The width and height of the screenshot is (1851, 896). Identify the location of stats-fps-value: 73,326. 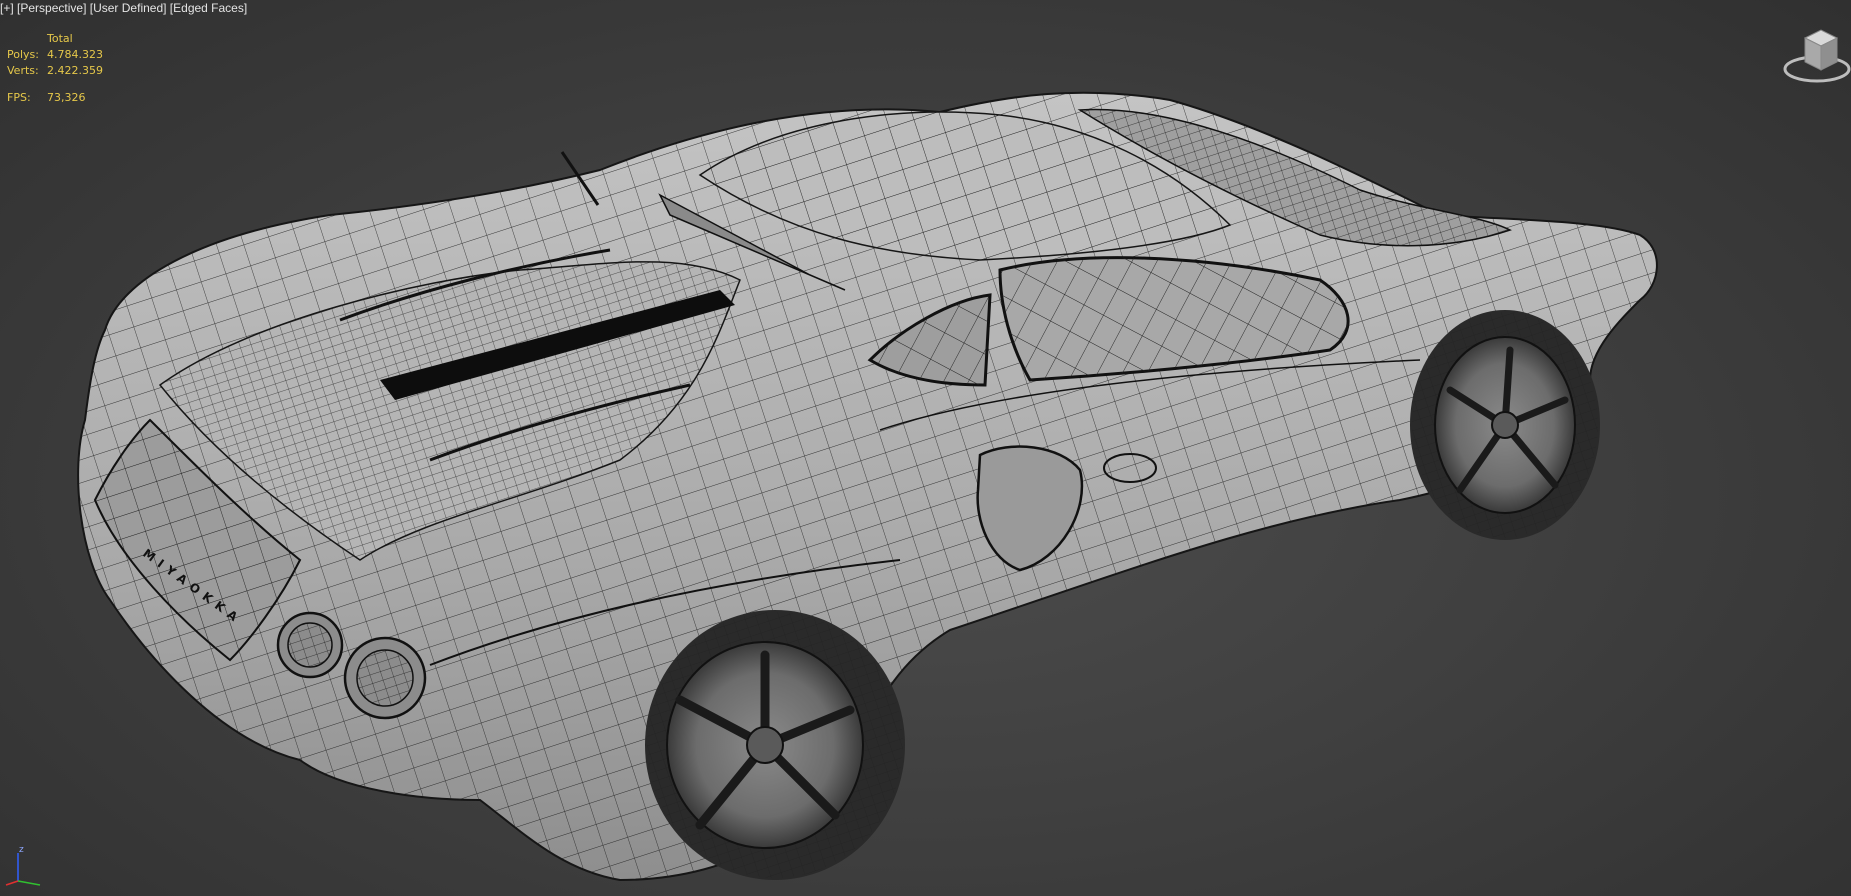
(66, 97).